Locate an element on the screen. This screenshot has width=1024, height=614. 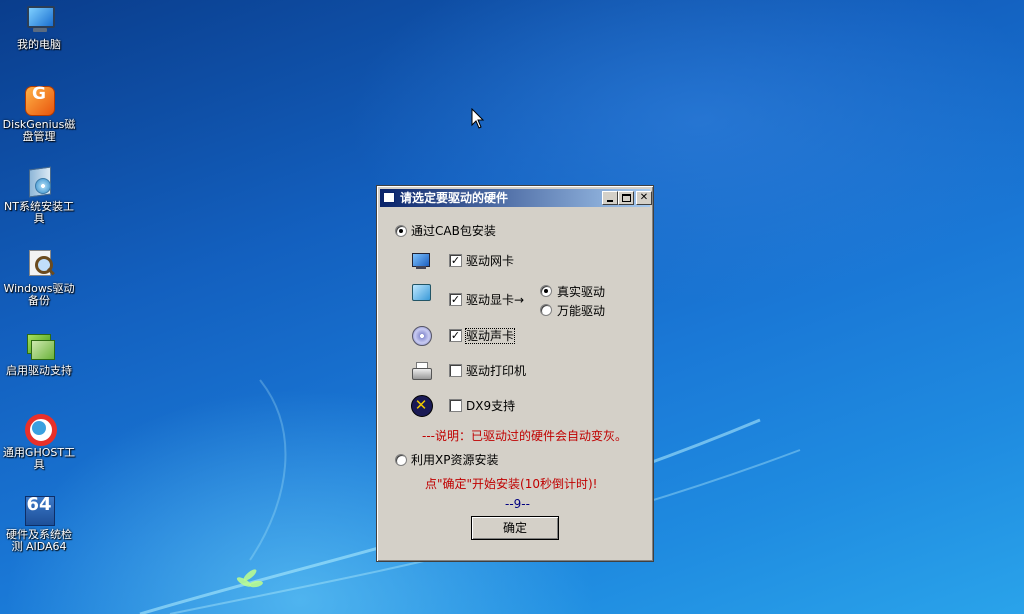
desktop-icon-label: DiskGenius磁盘管理 is located at coordinates (39, 130).